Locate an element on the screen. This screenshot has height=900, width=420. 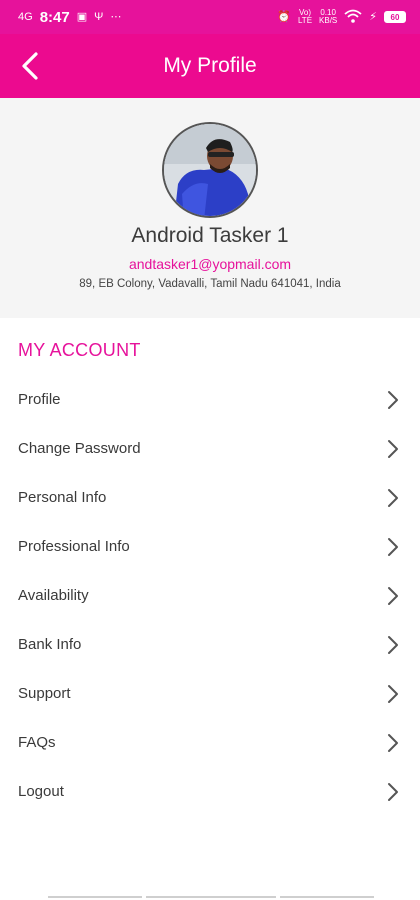
menu-item-personal-info: Personal Info is located at coordinates (210, 497).